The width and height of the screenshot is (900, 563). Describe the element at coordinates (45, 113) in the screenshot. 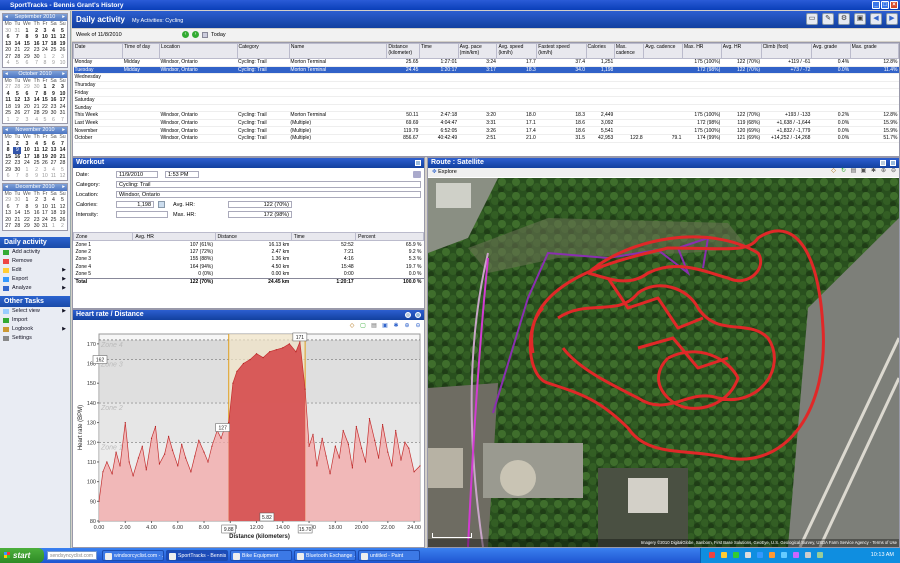

I see `calendar-day: 29` at that location.